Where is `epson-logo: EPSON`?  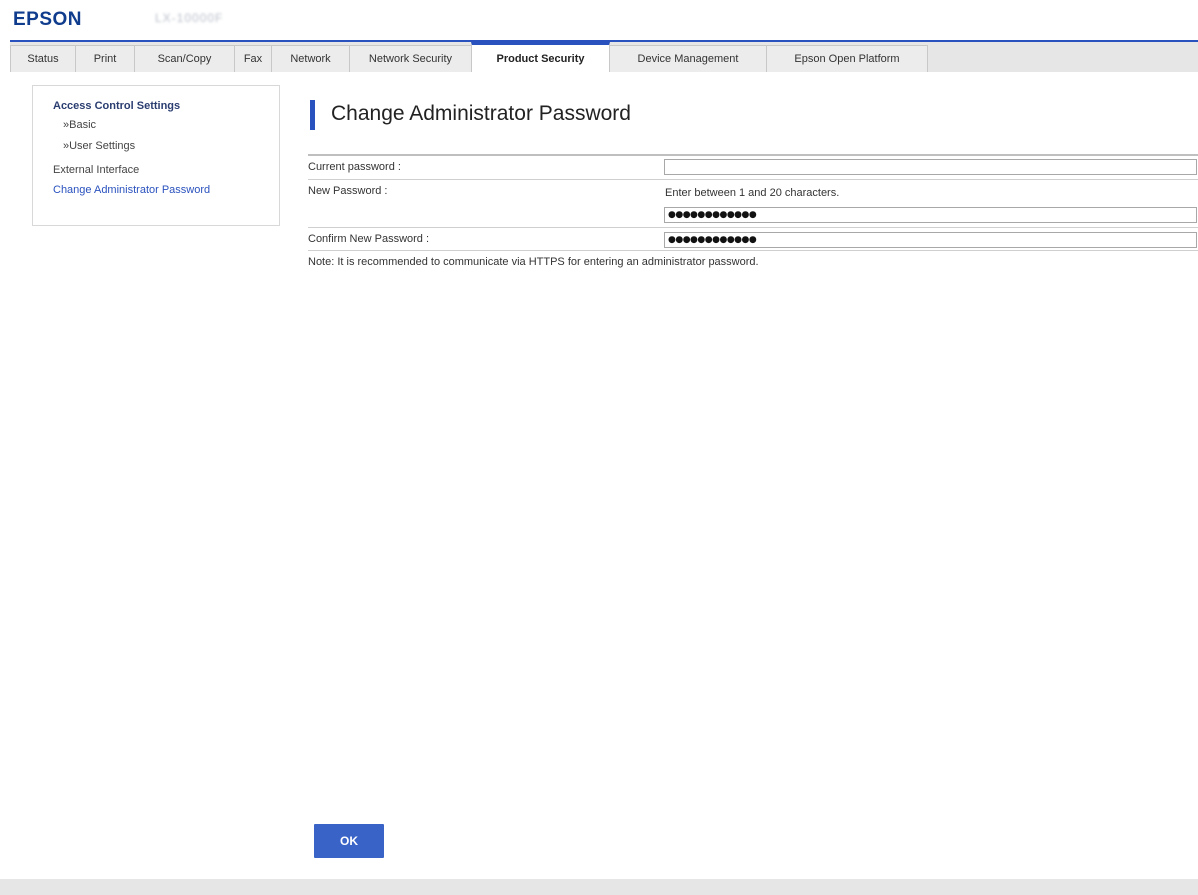 epson-logo: EPSON is located at coordinates (48, 19).